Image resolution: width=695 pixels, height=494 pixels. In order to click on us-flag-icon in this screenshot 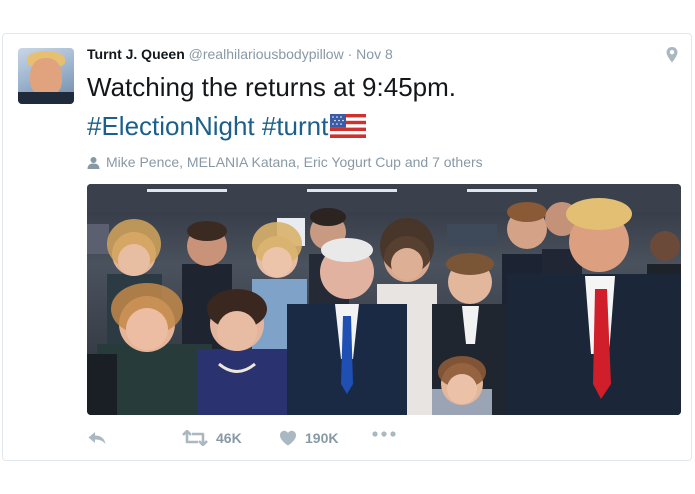, I will do `click(348, 126)`.